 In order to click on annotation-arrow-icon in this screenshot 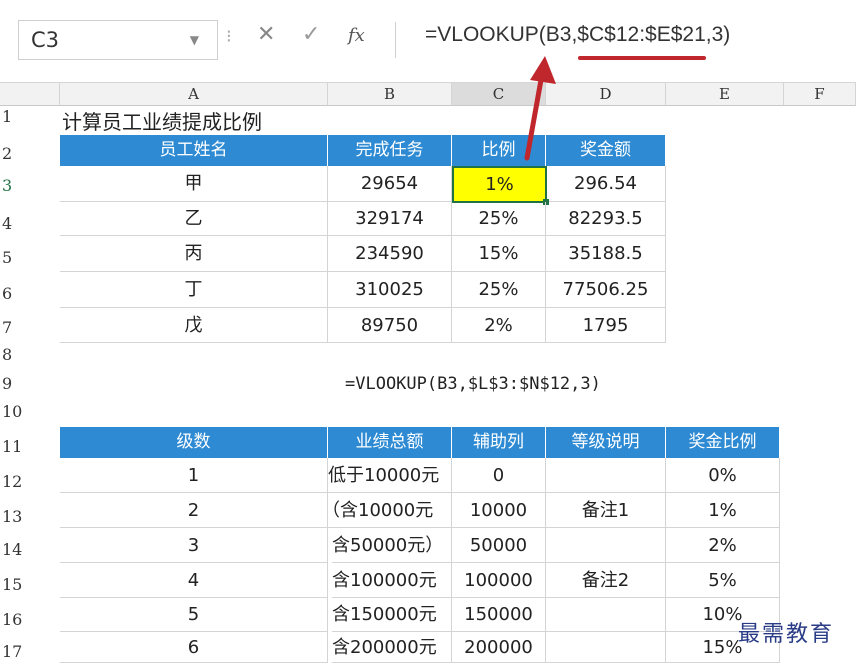, I will do `click(540, 108)`.